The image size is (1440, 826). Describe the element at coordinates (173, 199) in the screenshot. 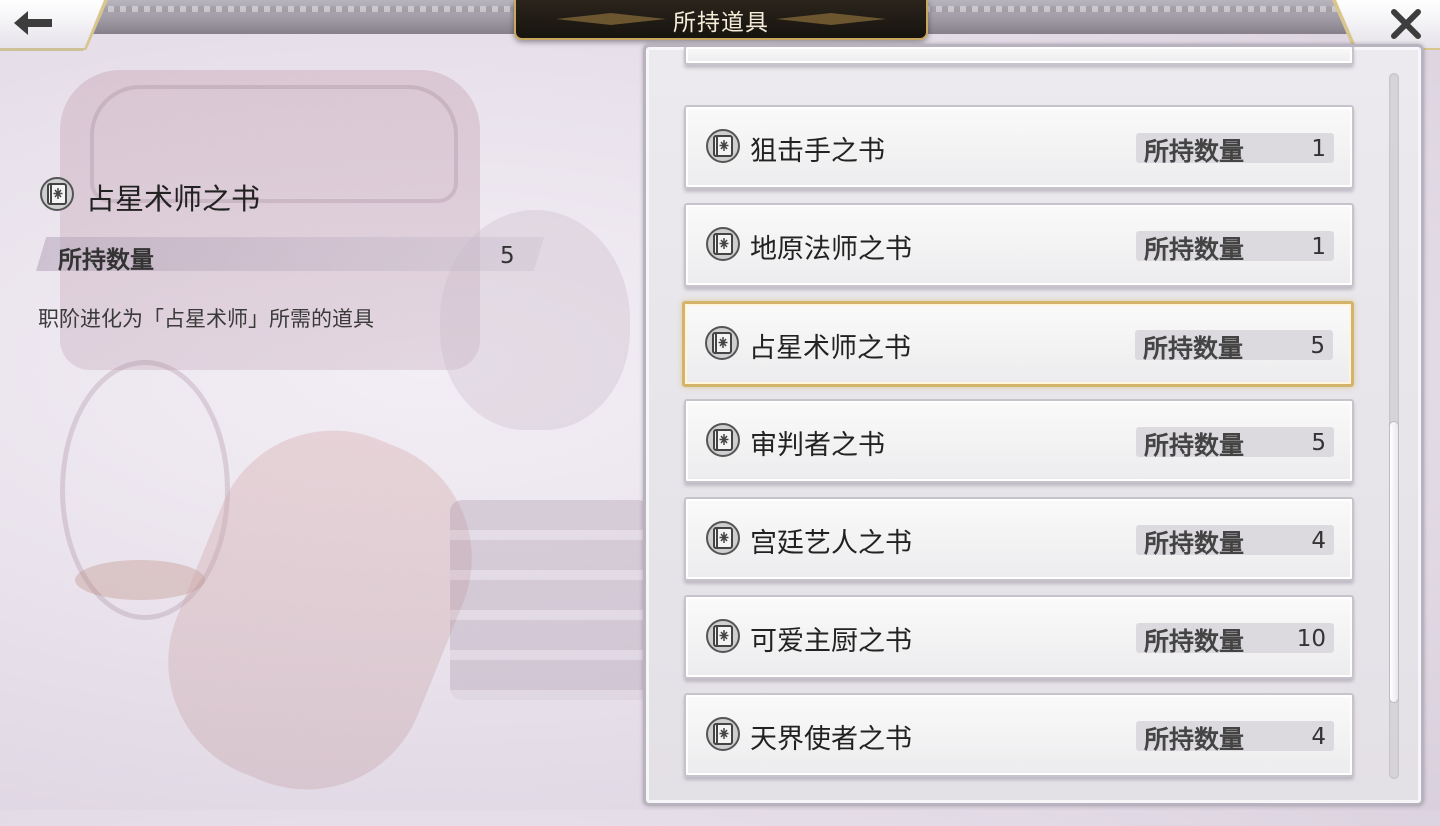

I see `detail-item-name: 占星术师之书` at that location.